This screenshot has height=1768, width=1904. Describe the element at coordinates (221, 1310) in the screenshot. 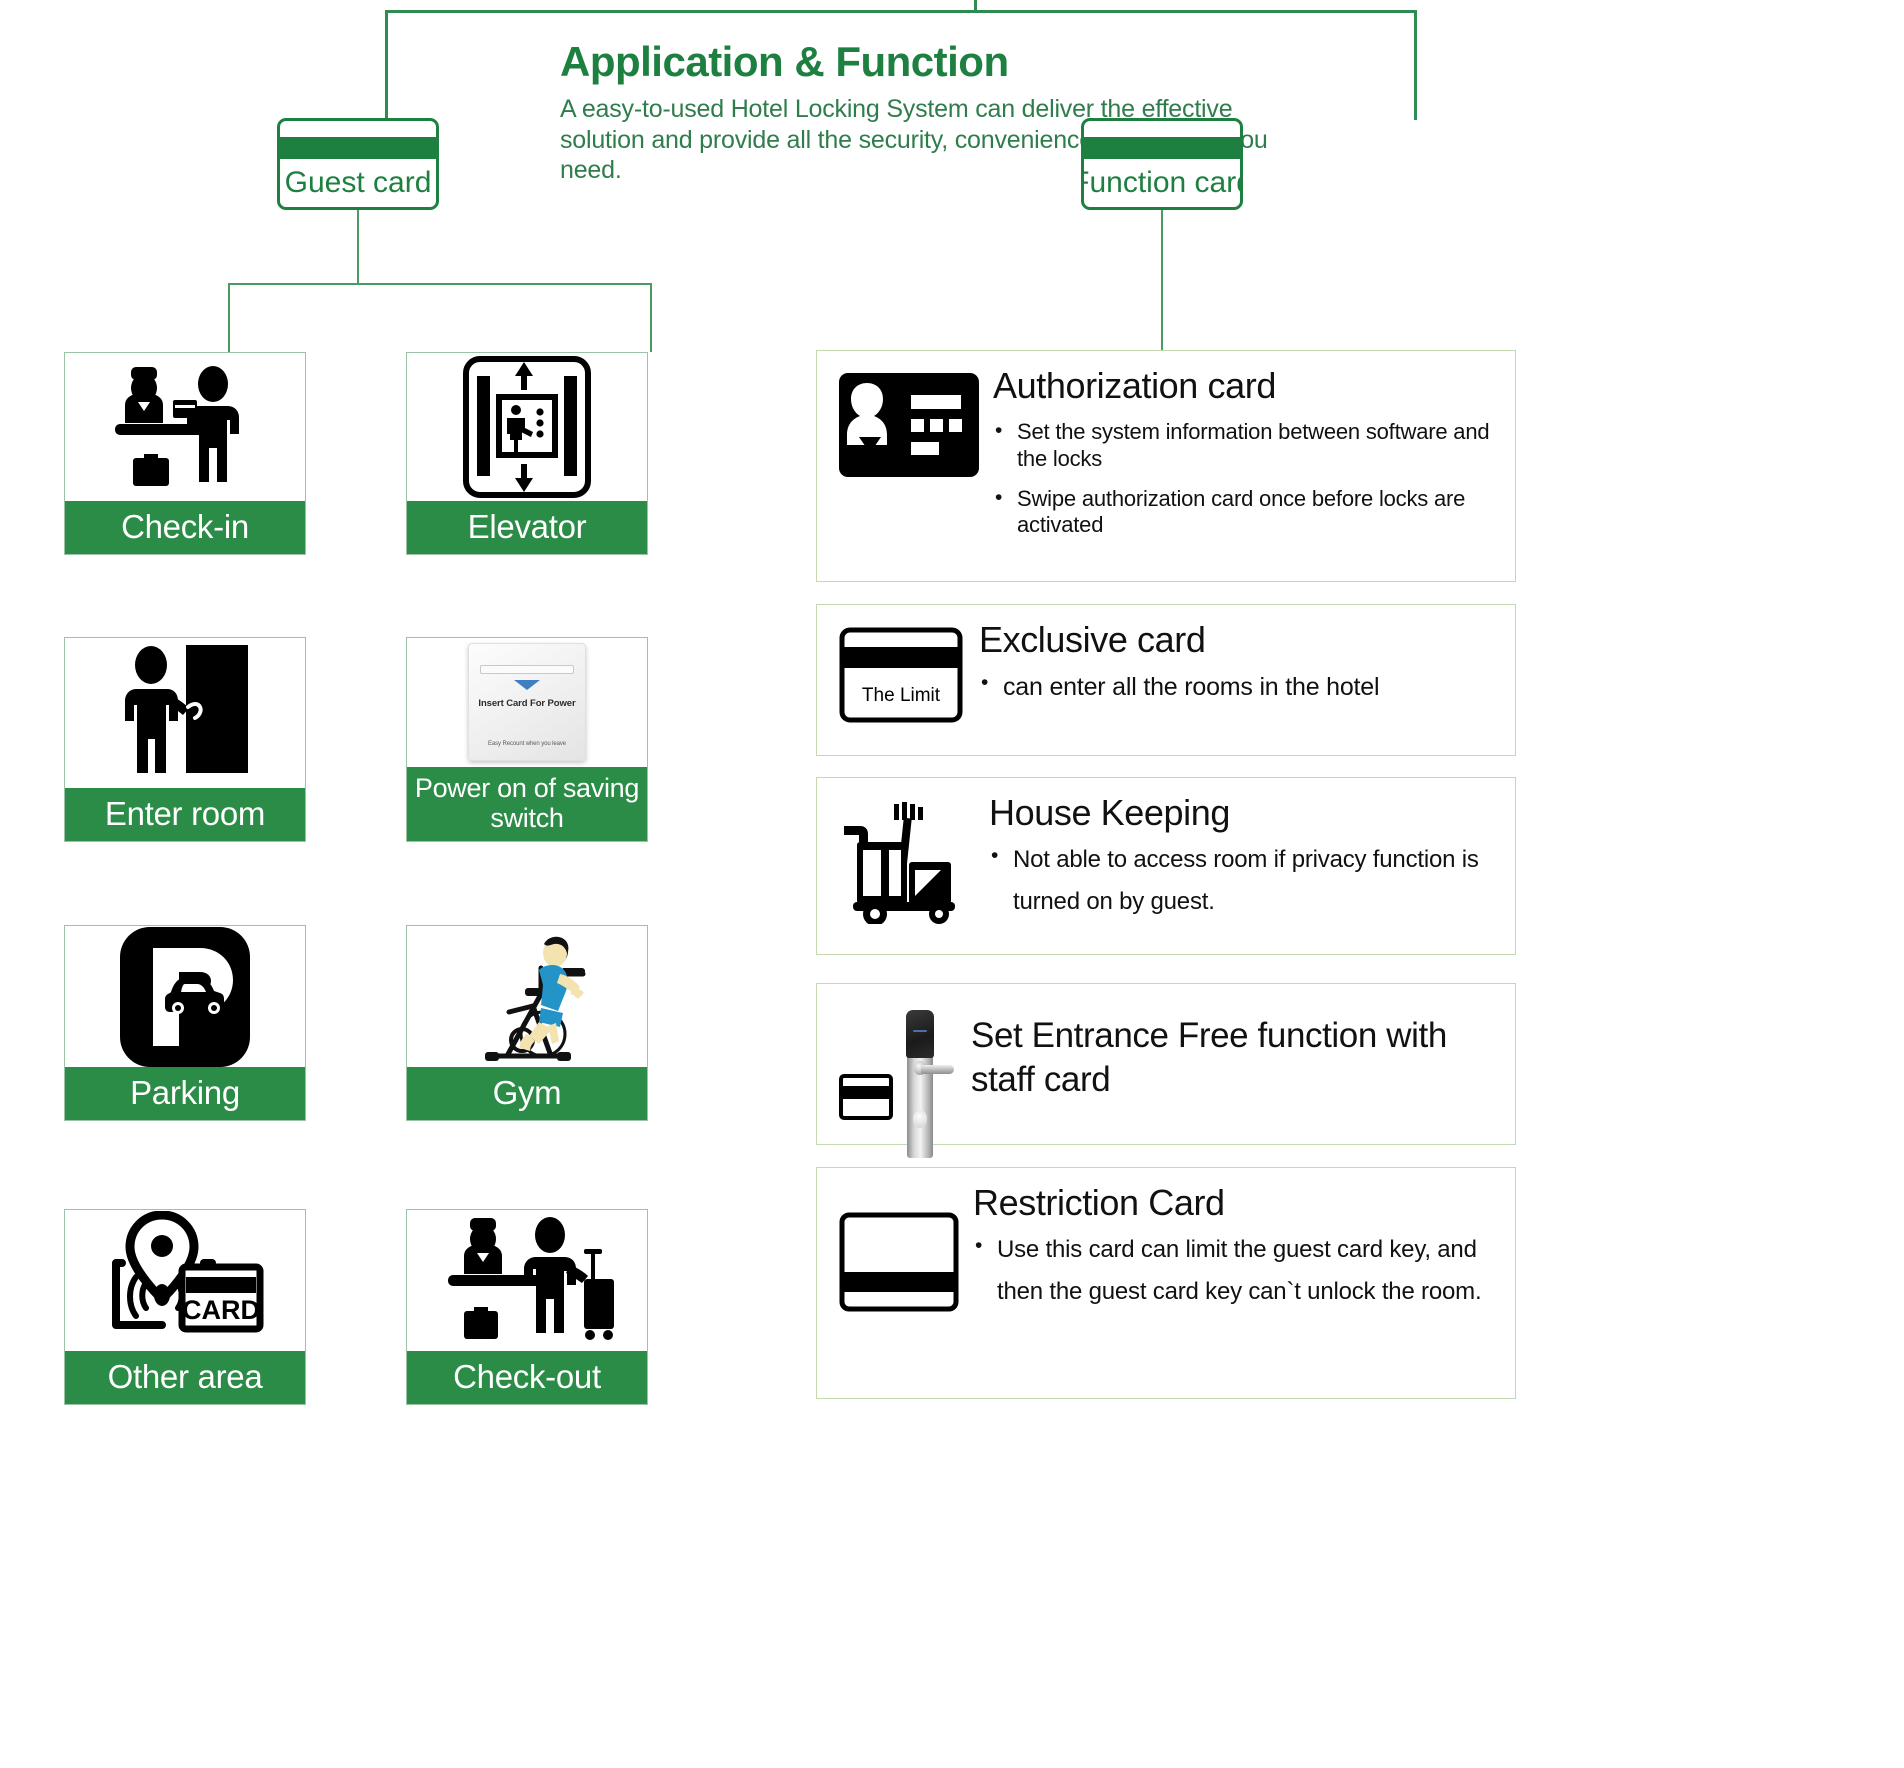

I see `svg-text: CARD` at that location.